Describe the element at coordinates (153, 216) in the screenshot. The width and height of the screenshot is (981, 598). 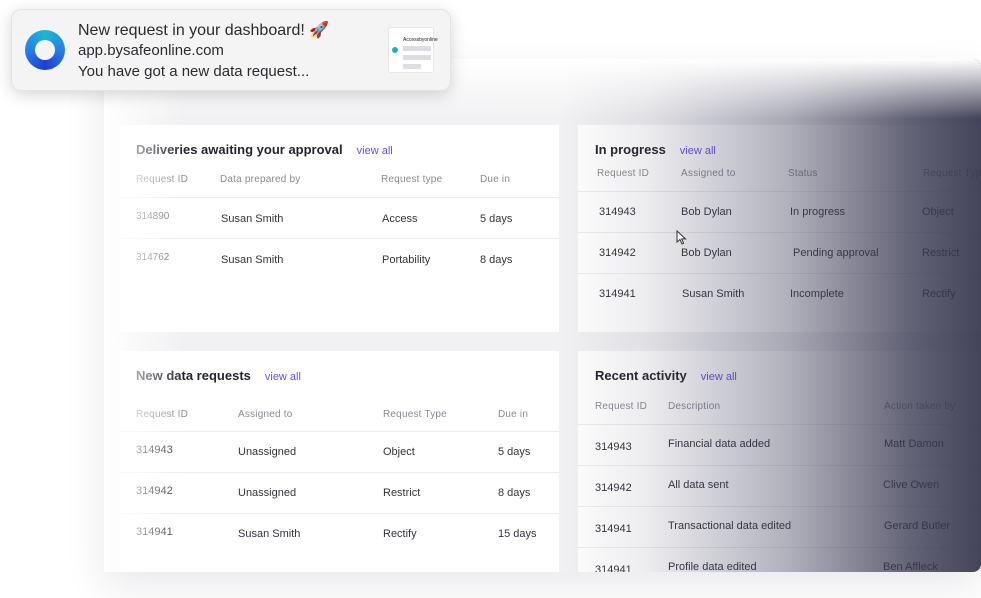
I see `request-id: 314890` at that location.